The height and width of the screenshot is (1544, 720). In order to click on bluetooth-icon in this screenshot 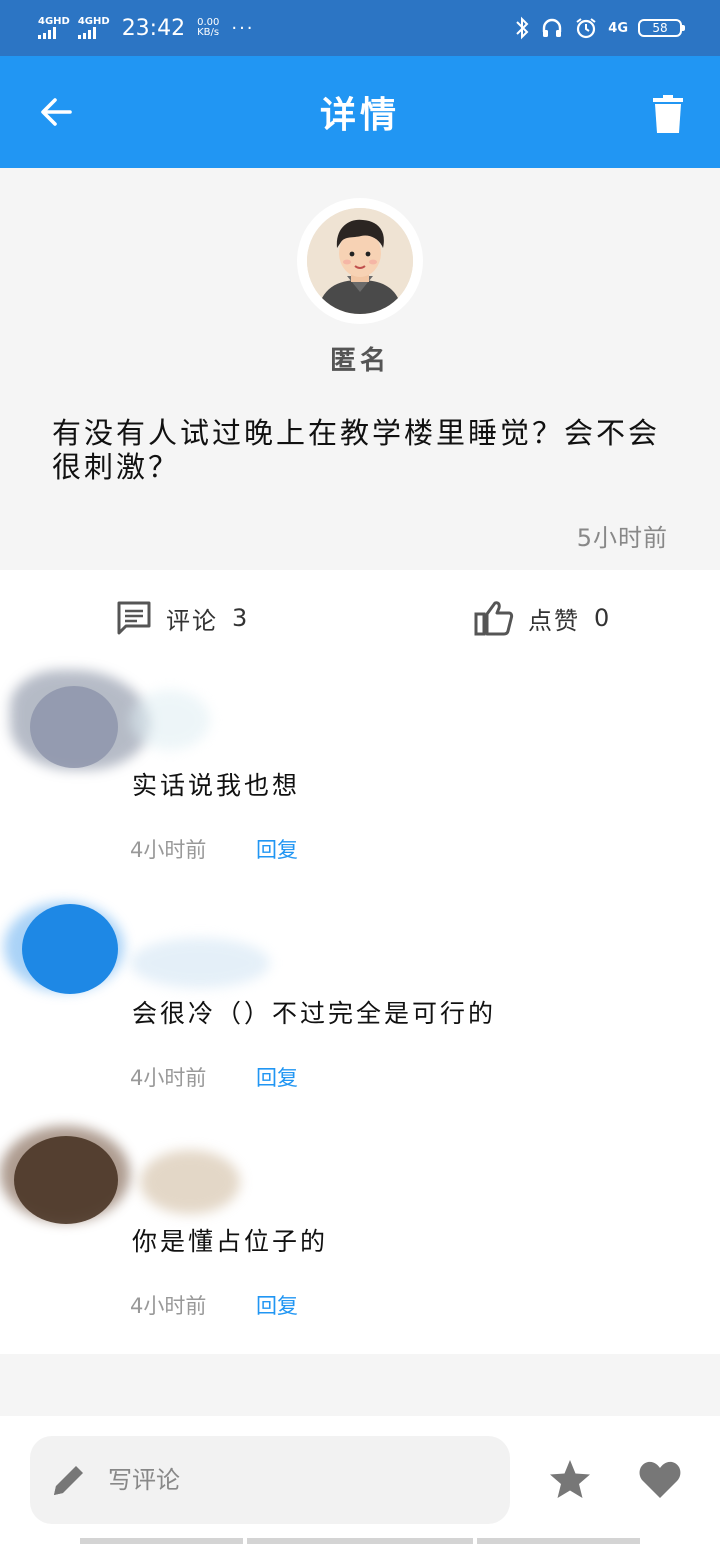, I will do `click(522, 28)`.